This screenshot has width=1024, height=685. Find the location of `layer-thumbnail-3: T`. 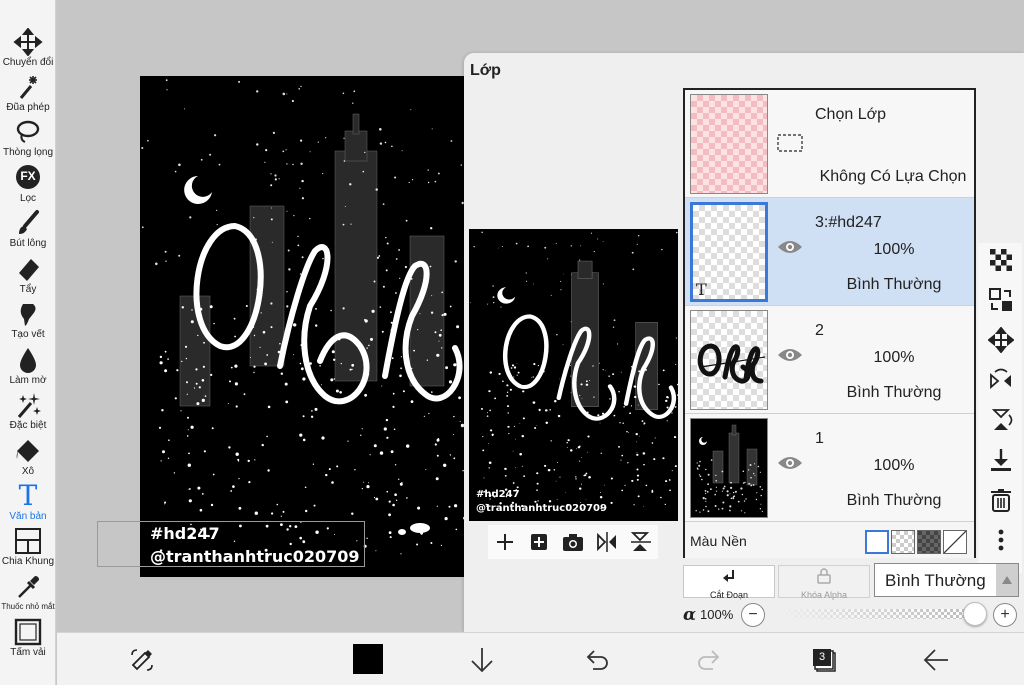

layer-thumbnail-3: T is located at coordinates (729, 252).